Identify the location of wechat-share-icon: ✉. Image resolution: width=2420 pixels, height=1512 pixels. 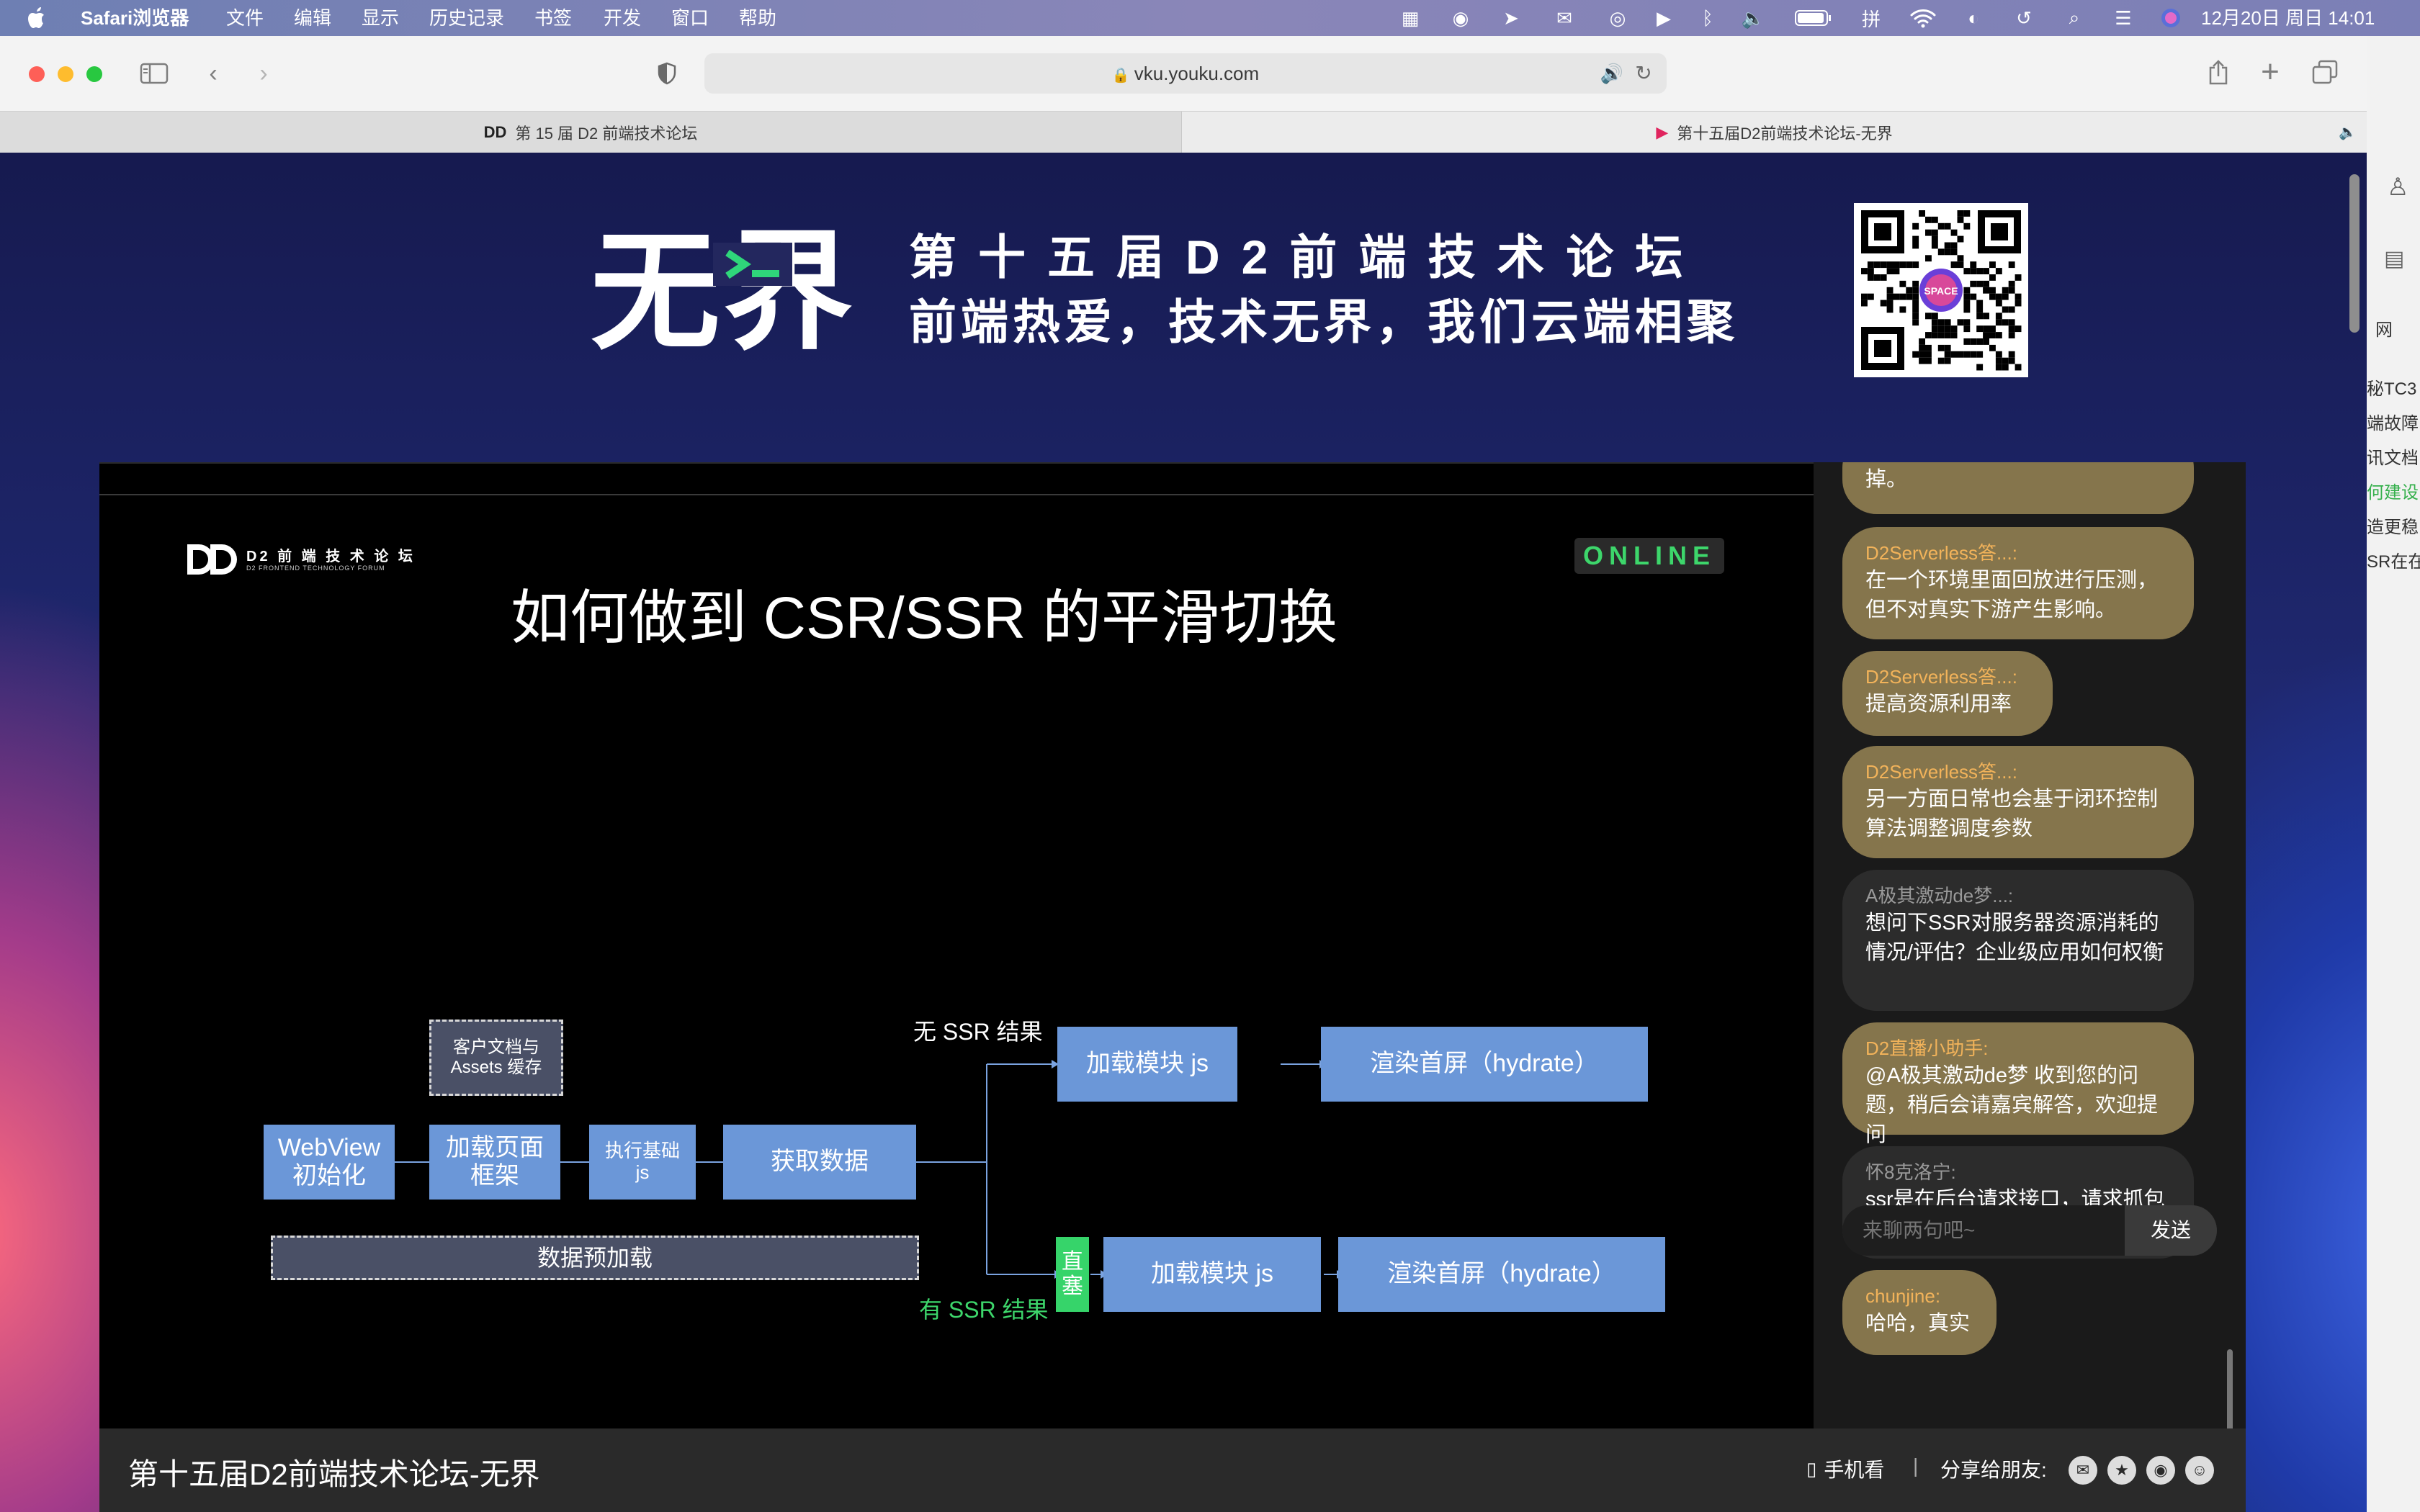
(2083, 1470).